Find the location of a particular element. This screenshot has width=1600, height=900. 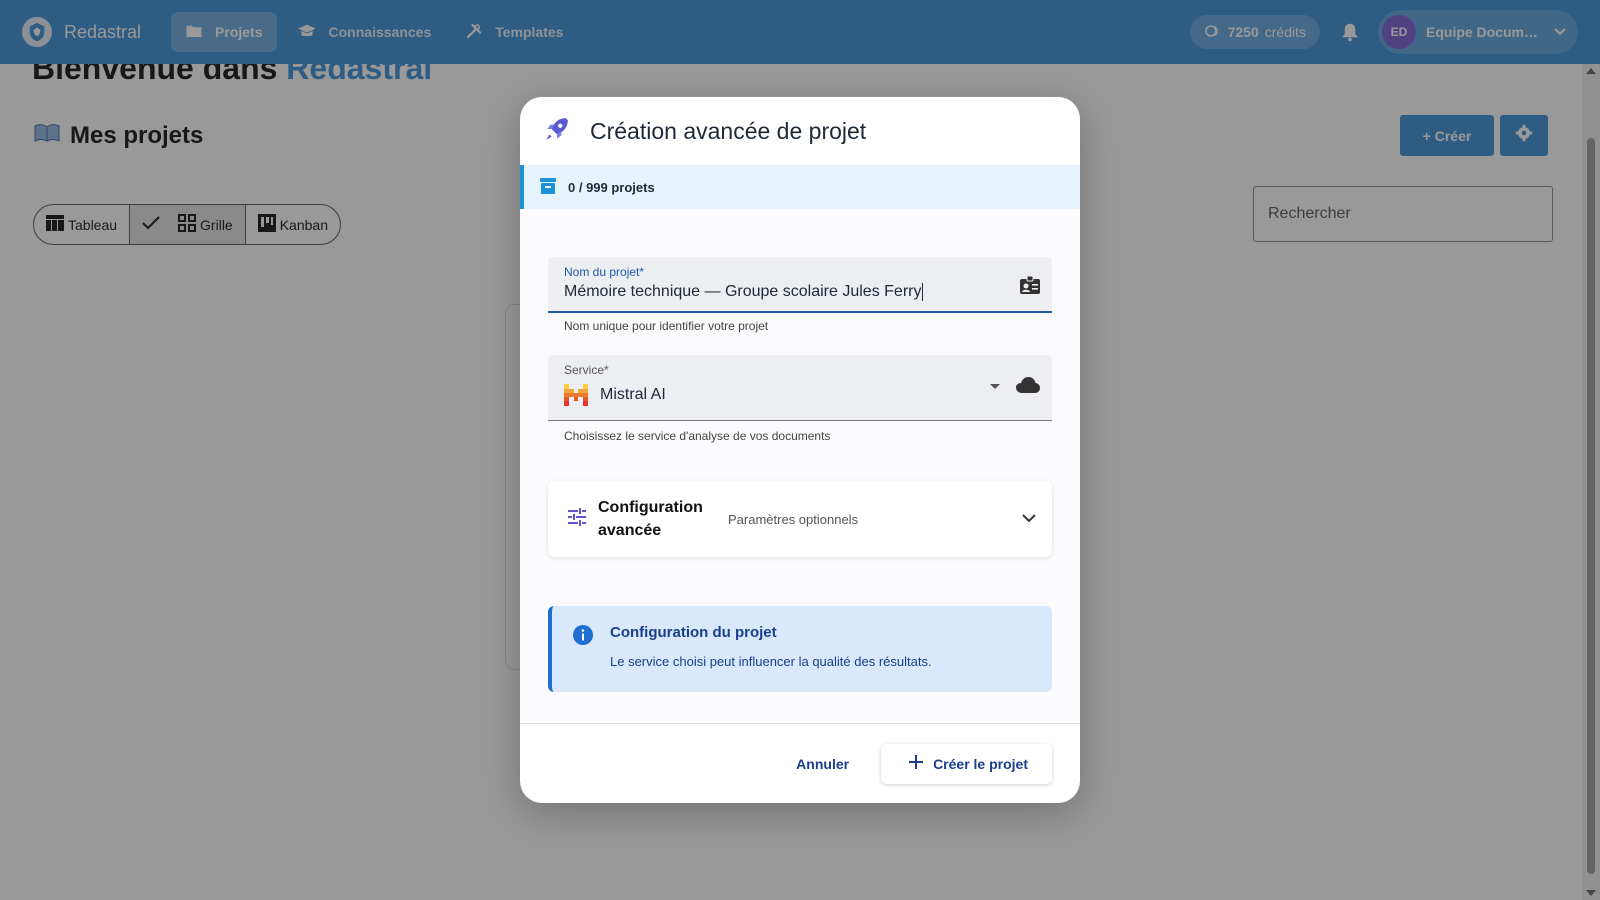

plus-icon is located at coordinates (916, 763).